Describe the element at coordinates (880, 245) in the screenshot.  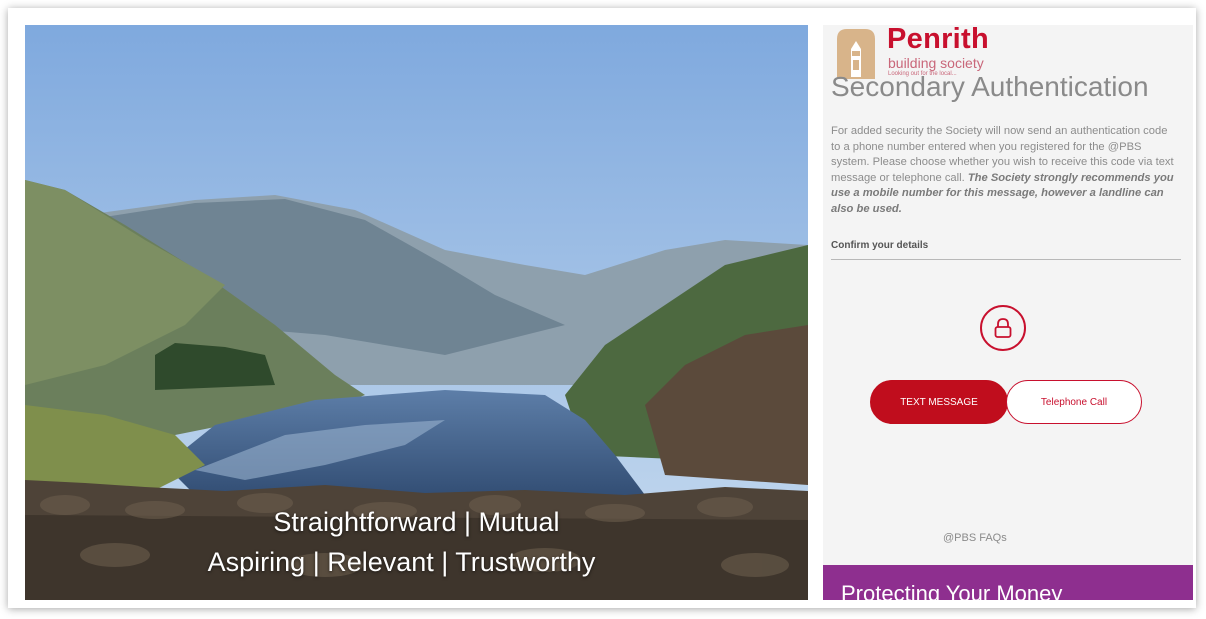
I see `confirm-details-label: Confirm your details` at that location.